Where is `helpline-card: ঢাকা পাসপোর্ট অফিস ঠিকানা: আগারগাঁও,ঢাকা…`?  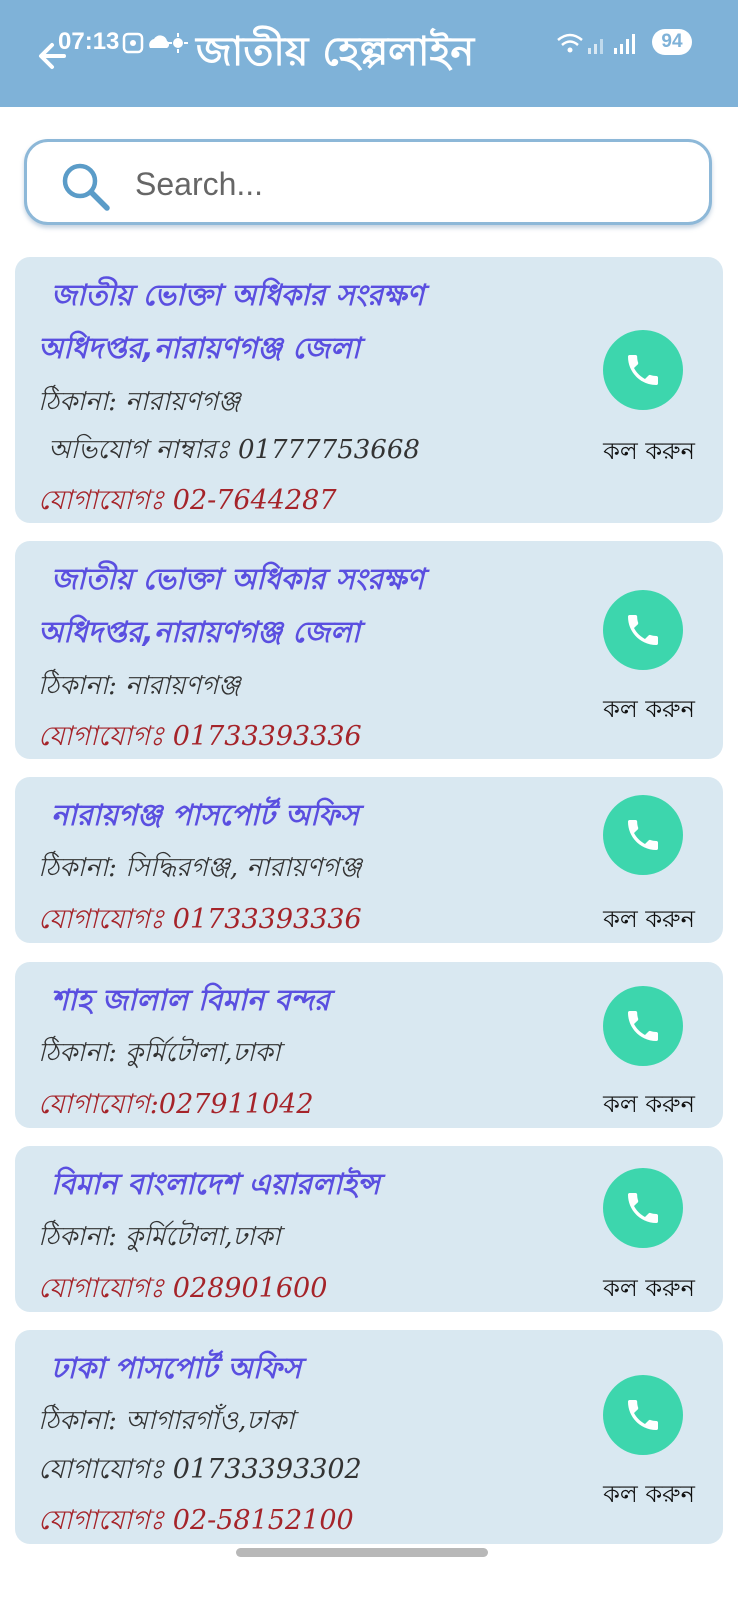
helpline-card: ঢাকা পাসপোর্ট অফিস ঠিকানা: আগারগাঁও,ঢাকা… is located at coordinates (369, 1437).